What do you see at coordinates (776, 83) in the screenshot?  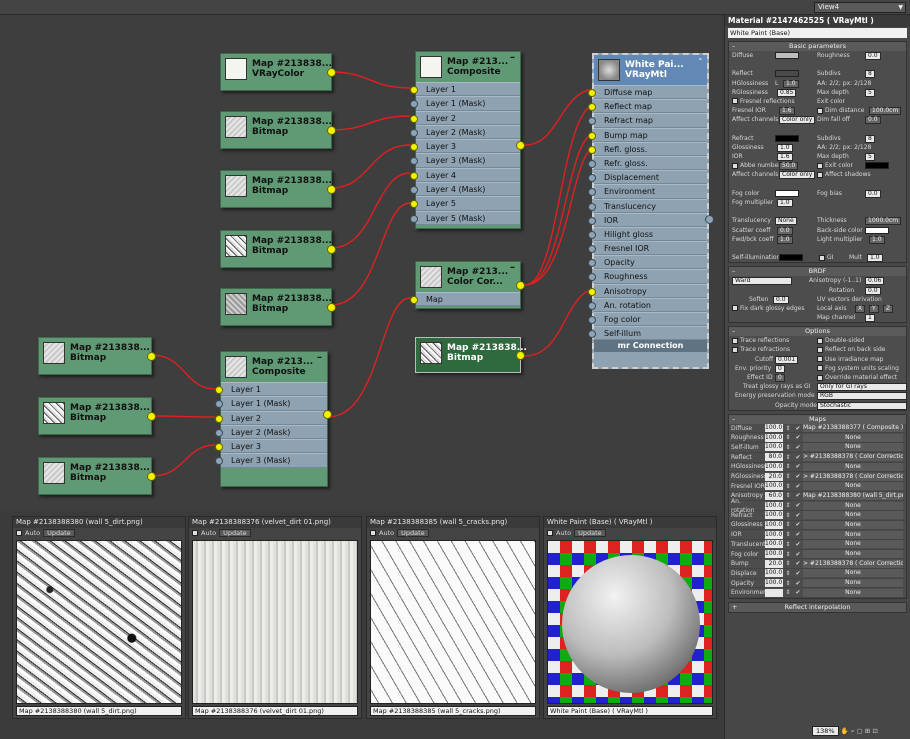 I see `hgloss-lock: L` at bounding box center [776, 83].